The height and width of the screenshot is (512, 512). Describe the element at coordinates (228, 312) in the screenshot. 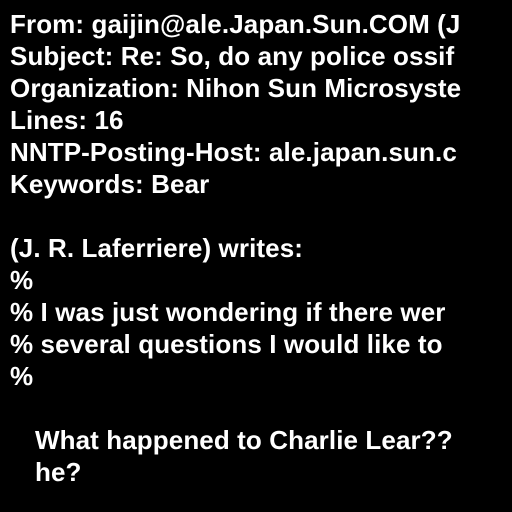

I see `quote-line: % I was just wondering if there wer` at that location.